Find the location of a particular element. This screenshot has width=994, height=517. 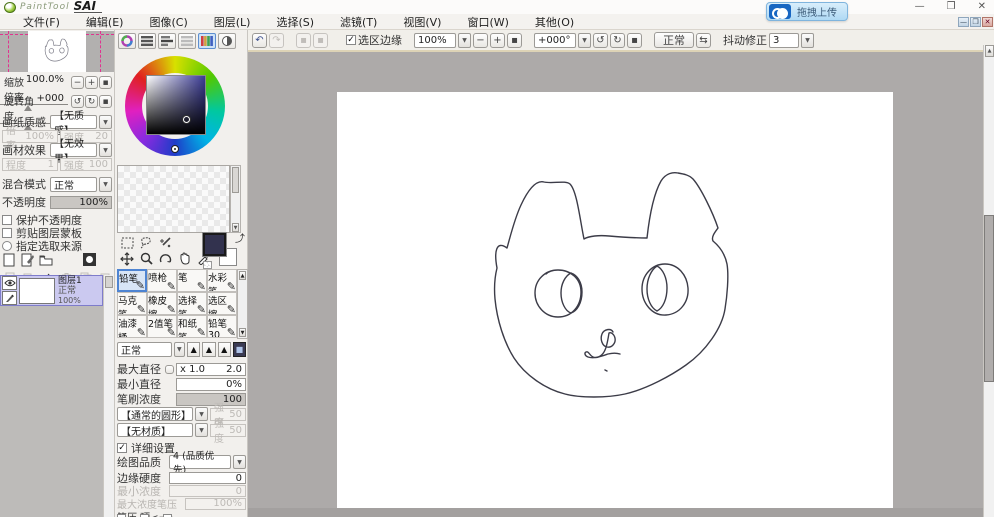

scratchpad-area is located at coordinates (173, 199).